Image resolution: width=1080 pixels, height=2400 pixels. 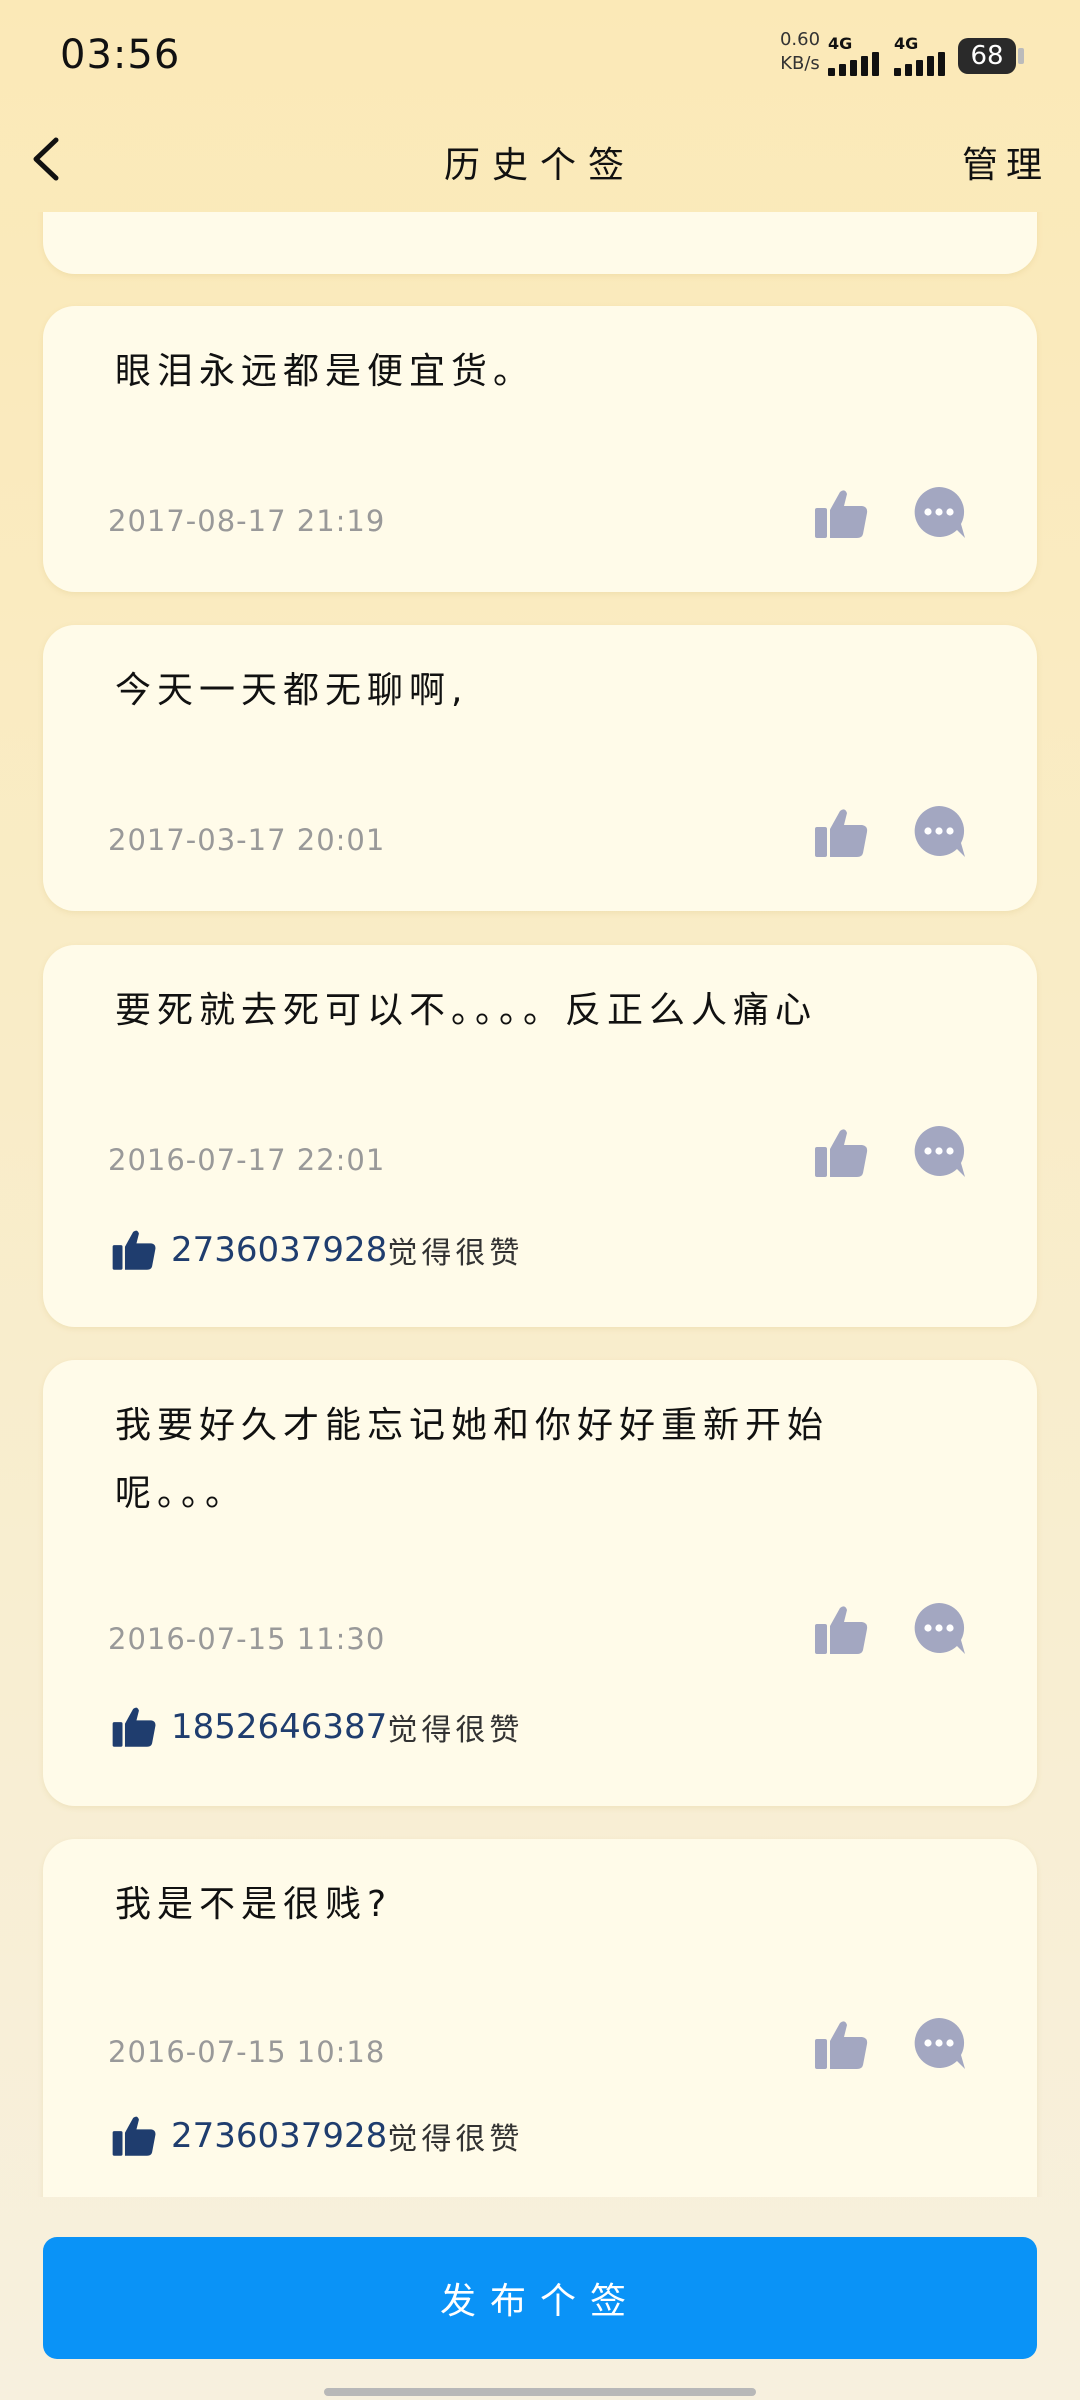 What do you see at coordinates (466, 1010) in the screenshot?
I see `signature-text: 要死就去死可以不。。。。反正么人痛心` at bounding box center [466, 1010].